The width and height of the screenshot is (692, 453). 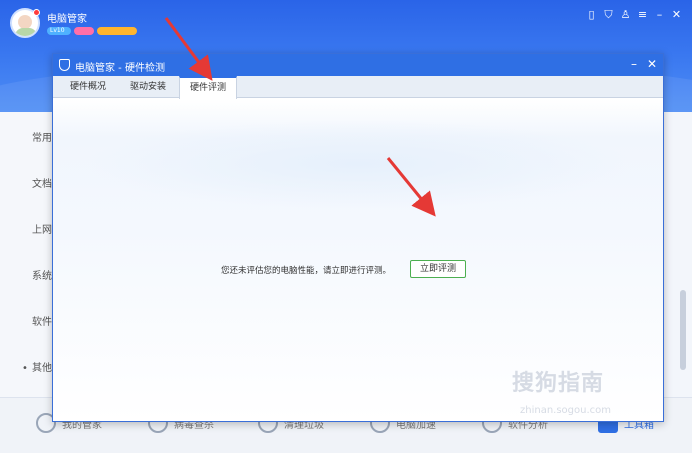 What do you see at coordinates (188, 49) in the screenshot?
I see `arrow-to-tab` at bounding box center [188, 49].